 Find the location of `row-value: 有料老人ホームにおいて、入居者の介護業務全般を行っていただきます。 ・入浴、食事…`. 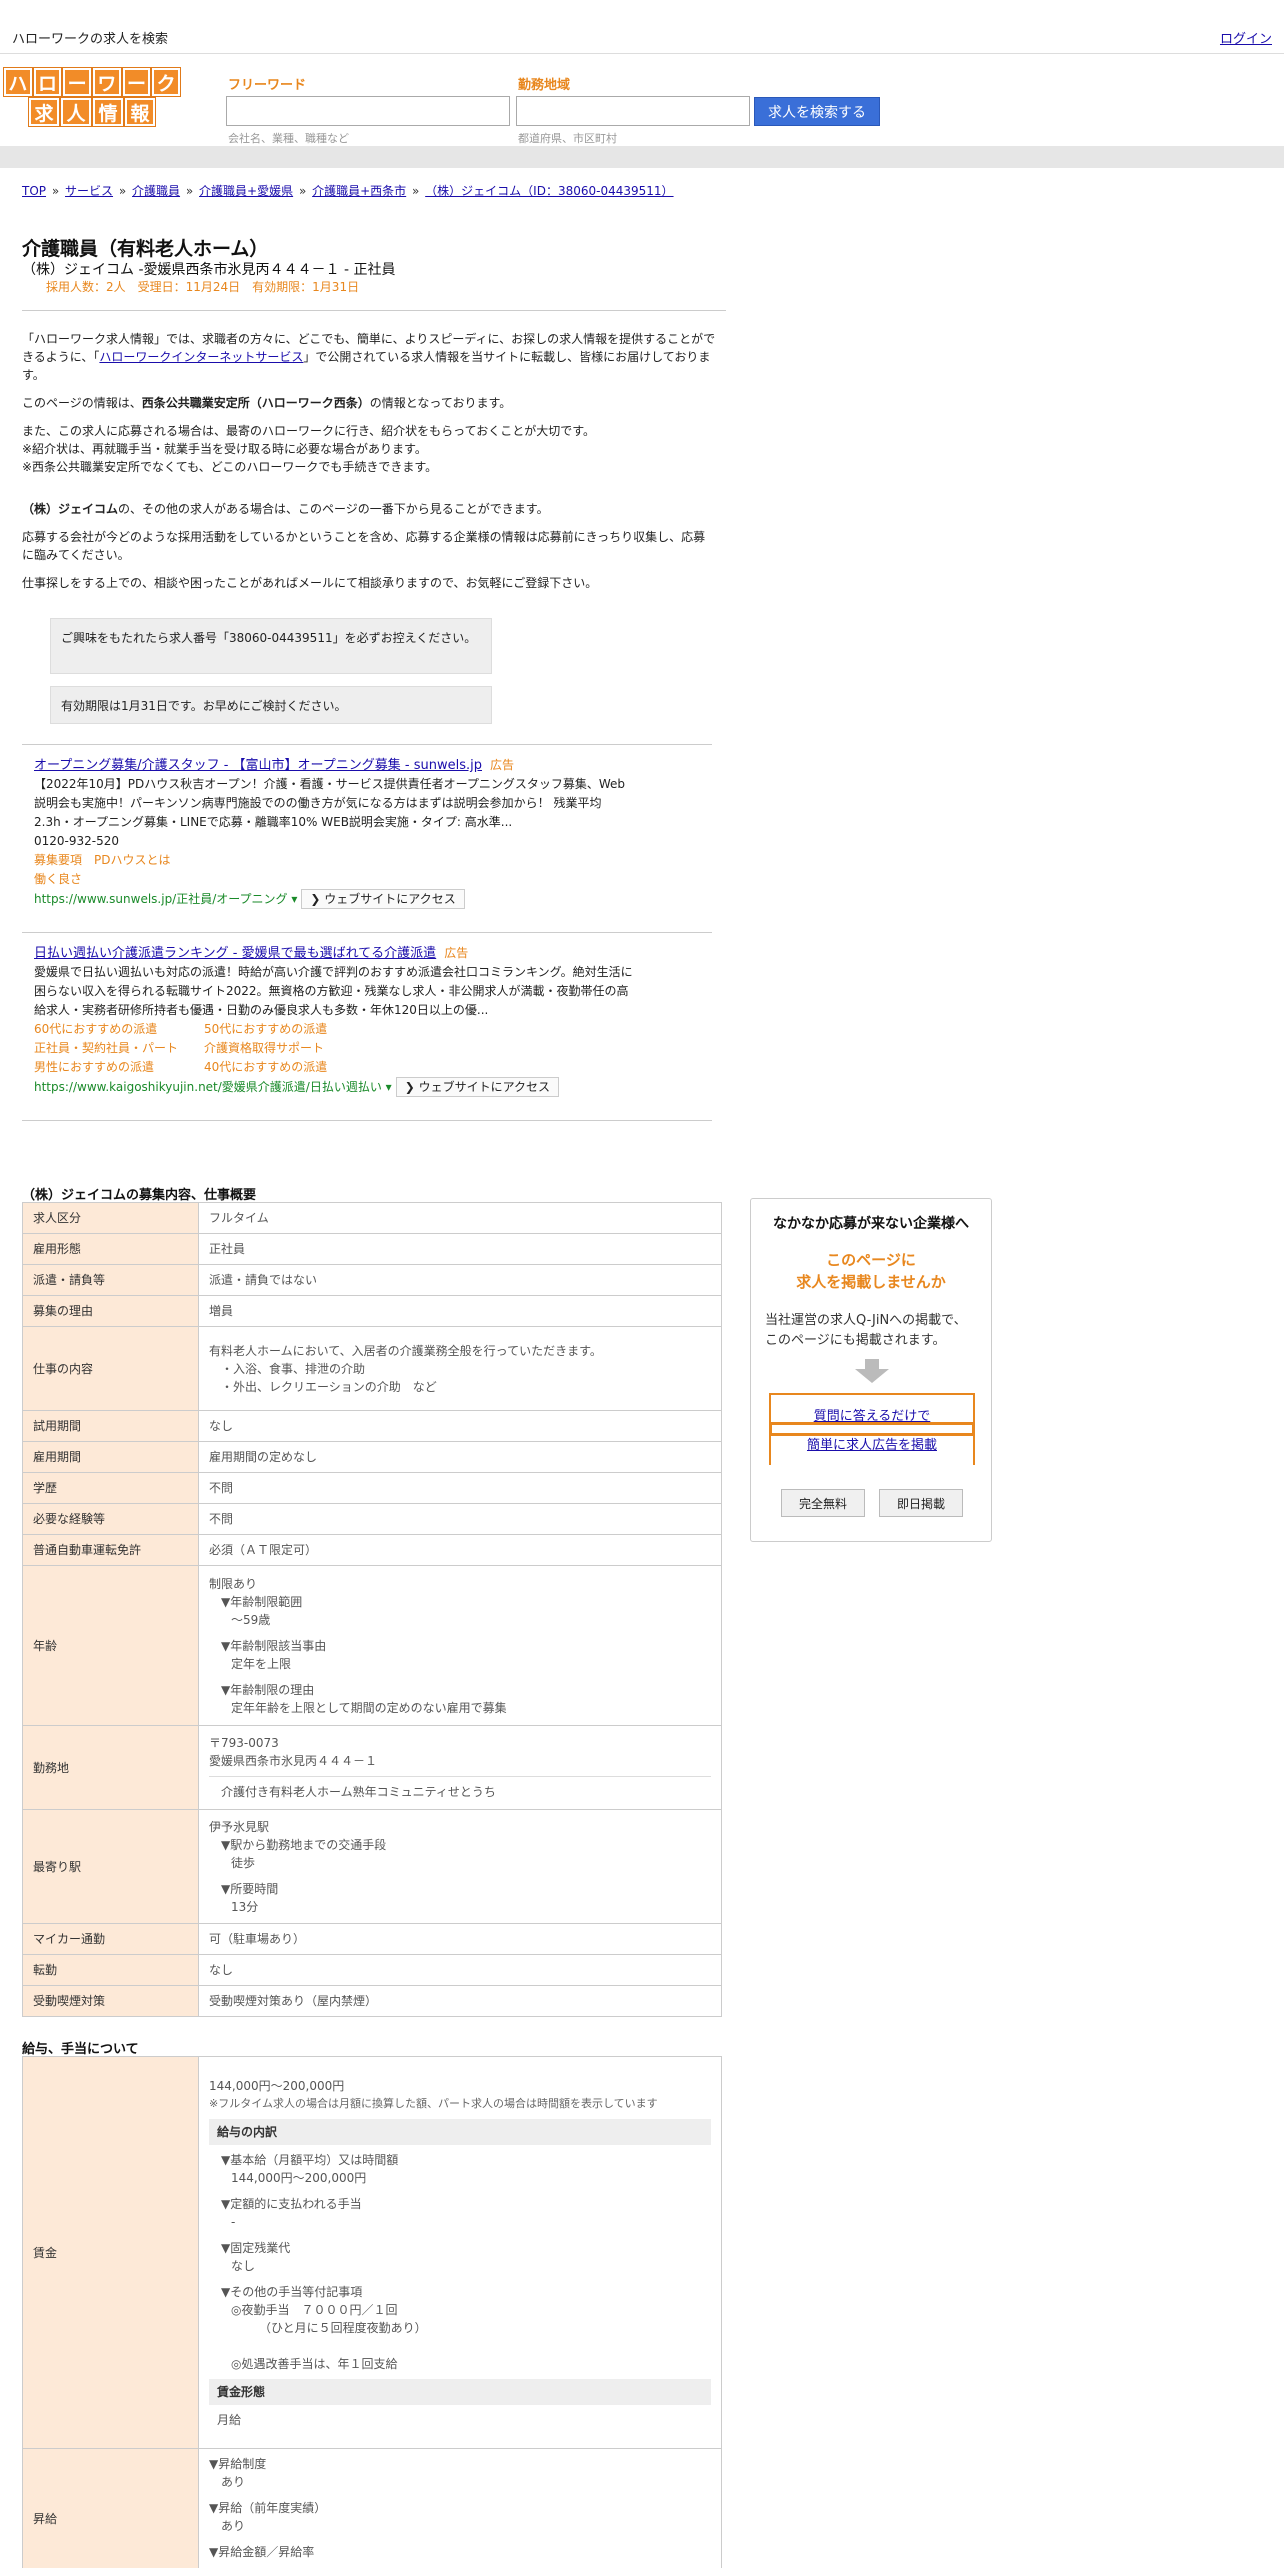

row-value: 有料老人ホームにおいて、入居者の介護業務全般を行っていただきます。 ・入浴、食事… is located at coordinates (460, 1368).